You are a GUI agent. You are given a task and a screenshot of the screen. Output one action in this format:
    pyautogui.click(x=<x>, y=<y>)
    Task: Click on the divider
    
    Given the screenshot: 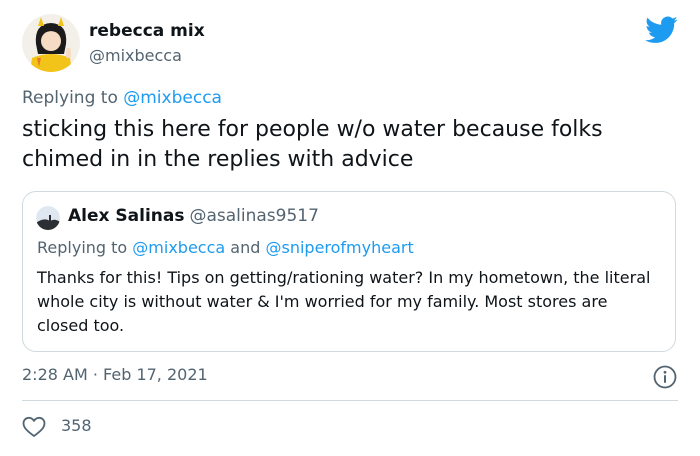 What is the action you would take?
    pyautogui.click(x=350, y=400)
    